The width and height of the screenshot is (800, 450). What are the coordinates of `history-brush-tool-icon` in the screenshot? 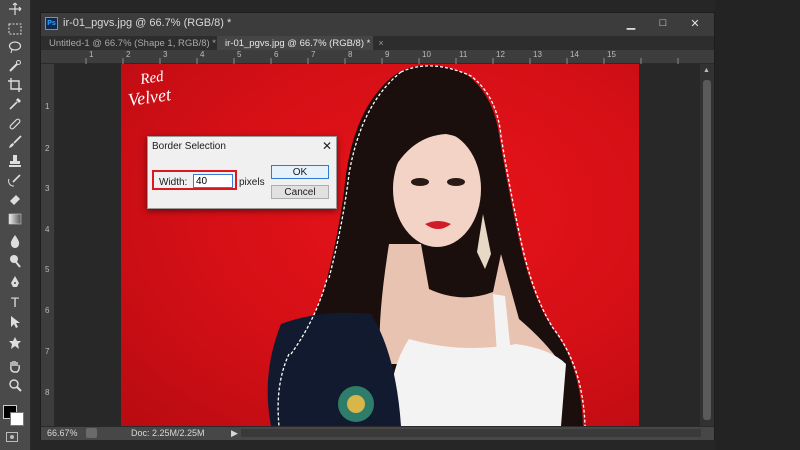 It's located at (15, 179).